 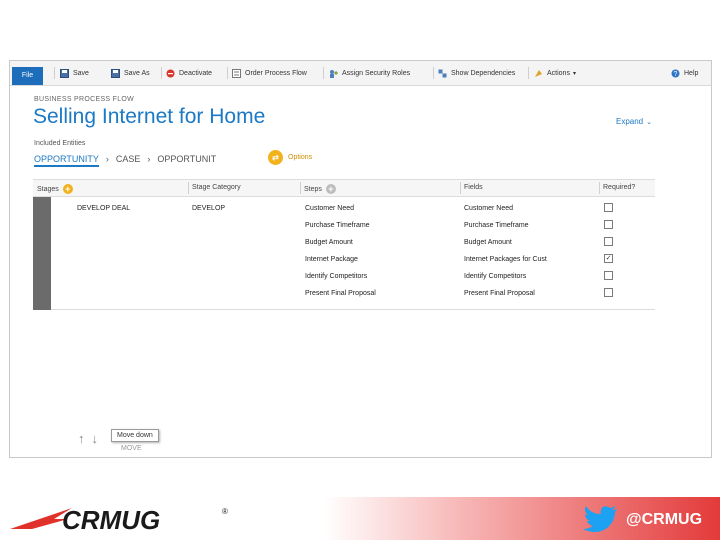 I want to click on assign-security-roles-label: Assign Security Roles, so click(x=376, y=73).